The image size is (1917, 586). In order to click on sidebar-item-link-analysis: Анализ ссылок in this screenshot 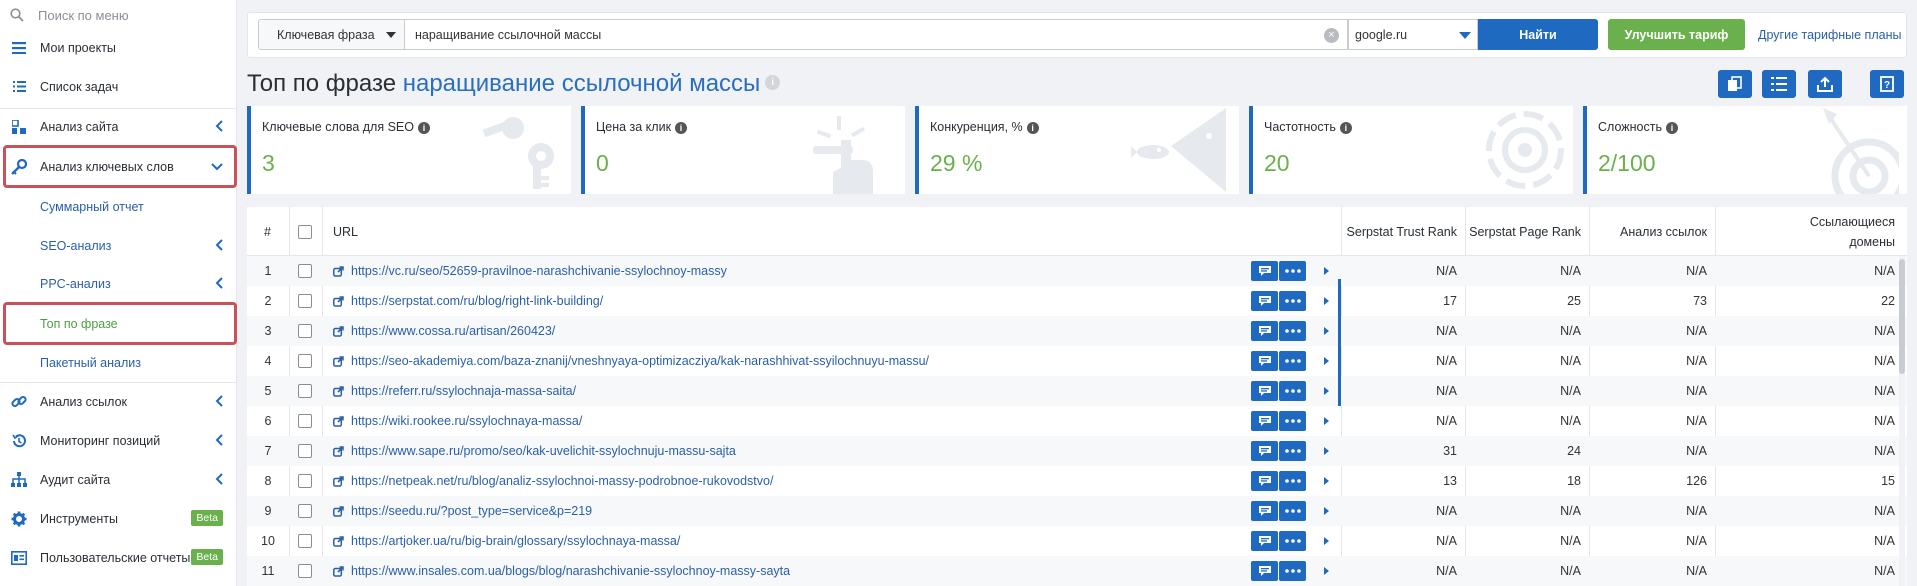, I will do `click(118, 401)`.